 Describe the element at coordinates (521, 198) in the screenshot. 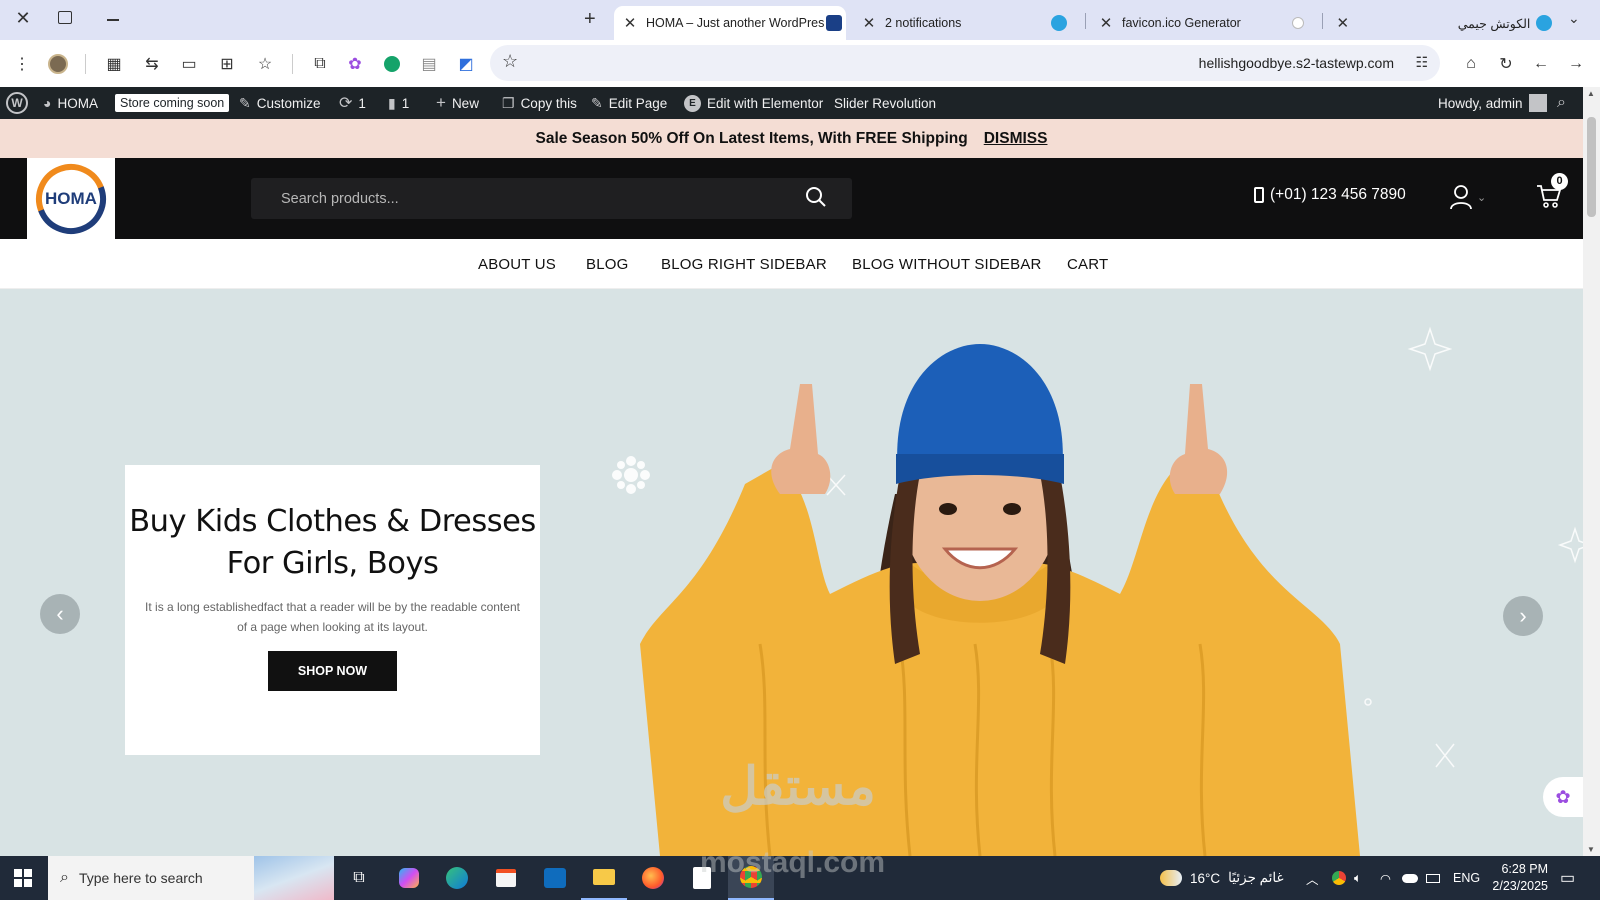

I see `search-input` at that location.